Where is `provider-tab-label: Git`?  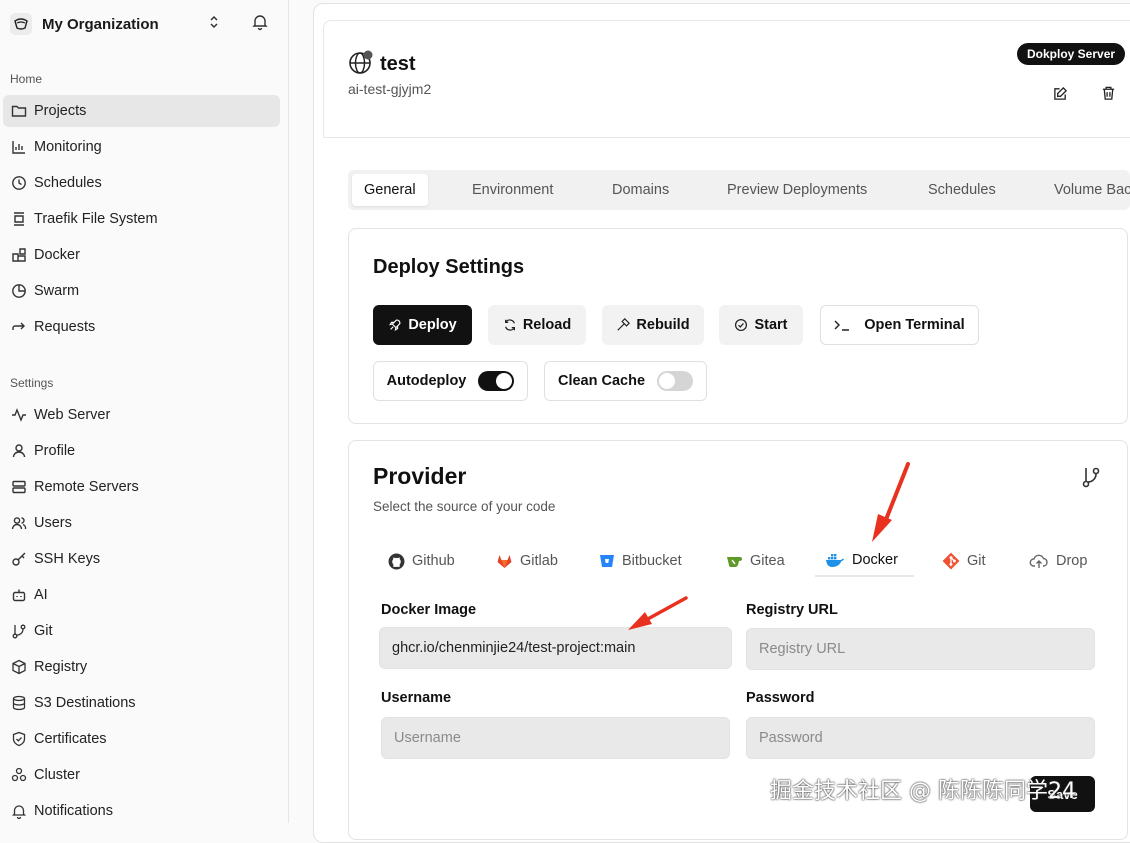 provider-tab-label: Git is located at coordinates (976, 561).